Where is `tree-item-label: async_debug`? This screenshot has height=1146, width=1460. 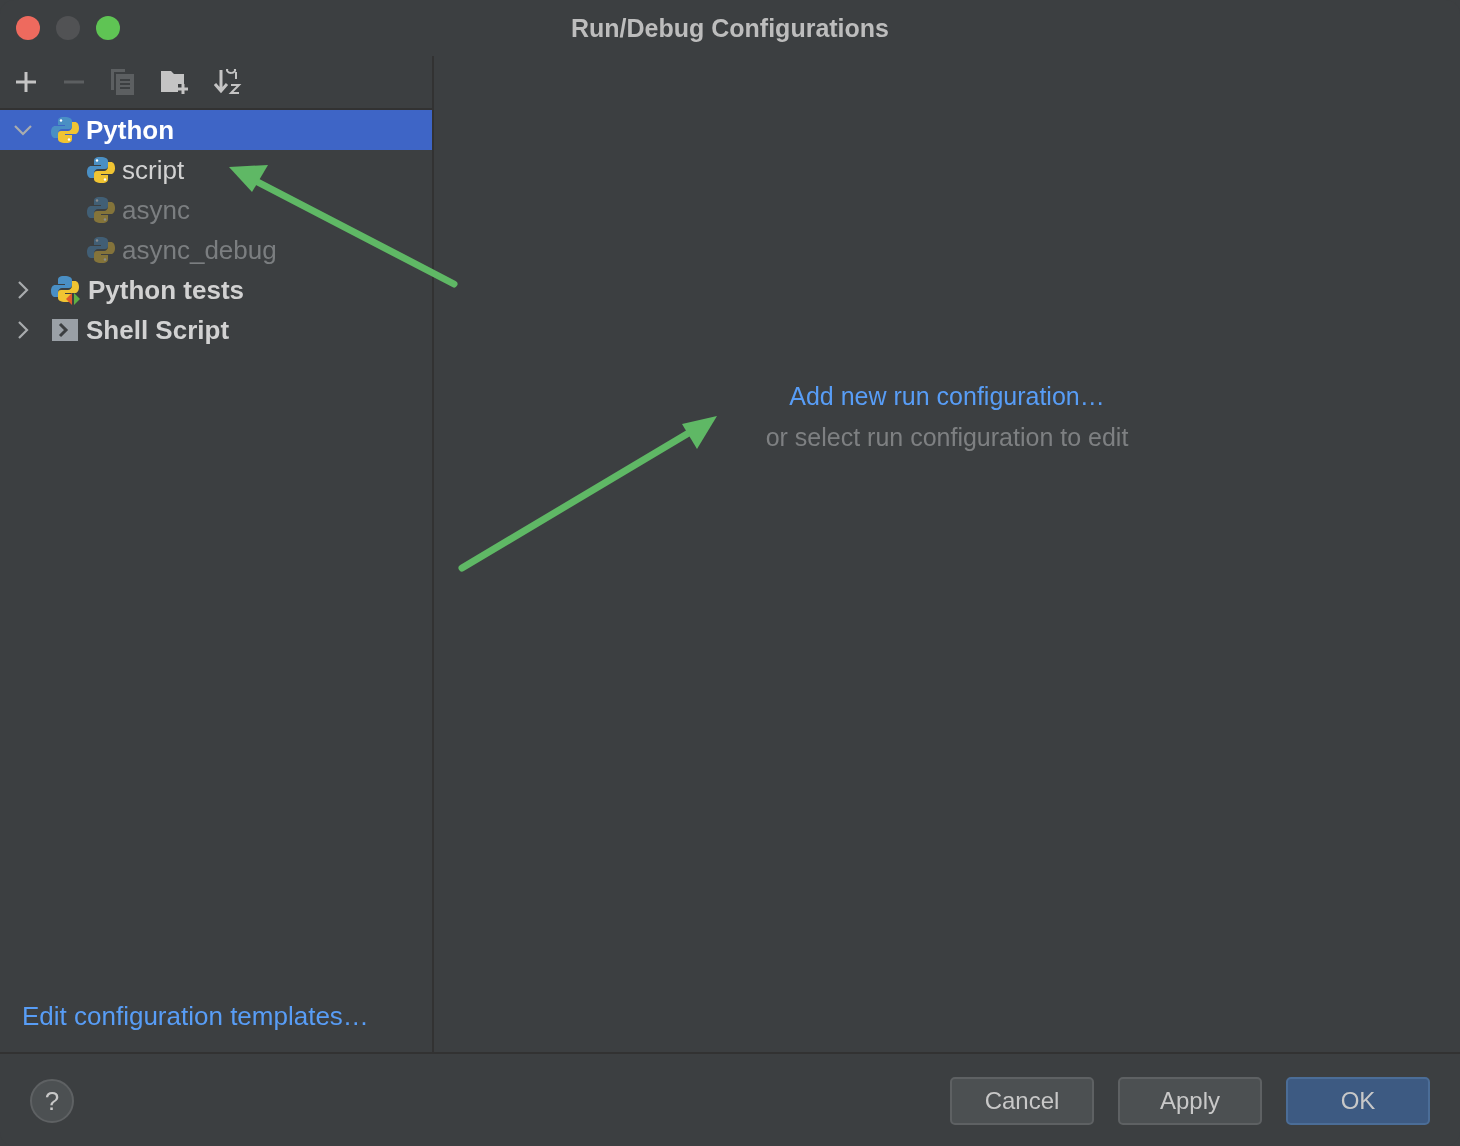 tree-item-label: async_debug is located at coordinates (199, 250).